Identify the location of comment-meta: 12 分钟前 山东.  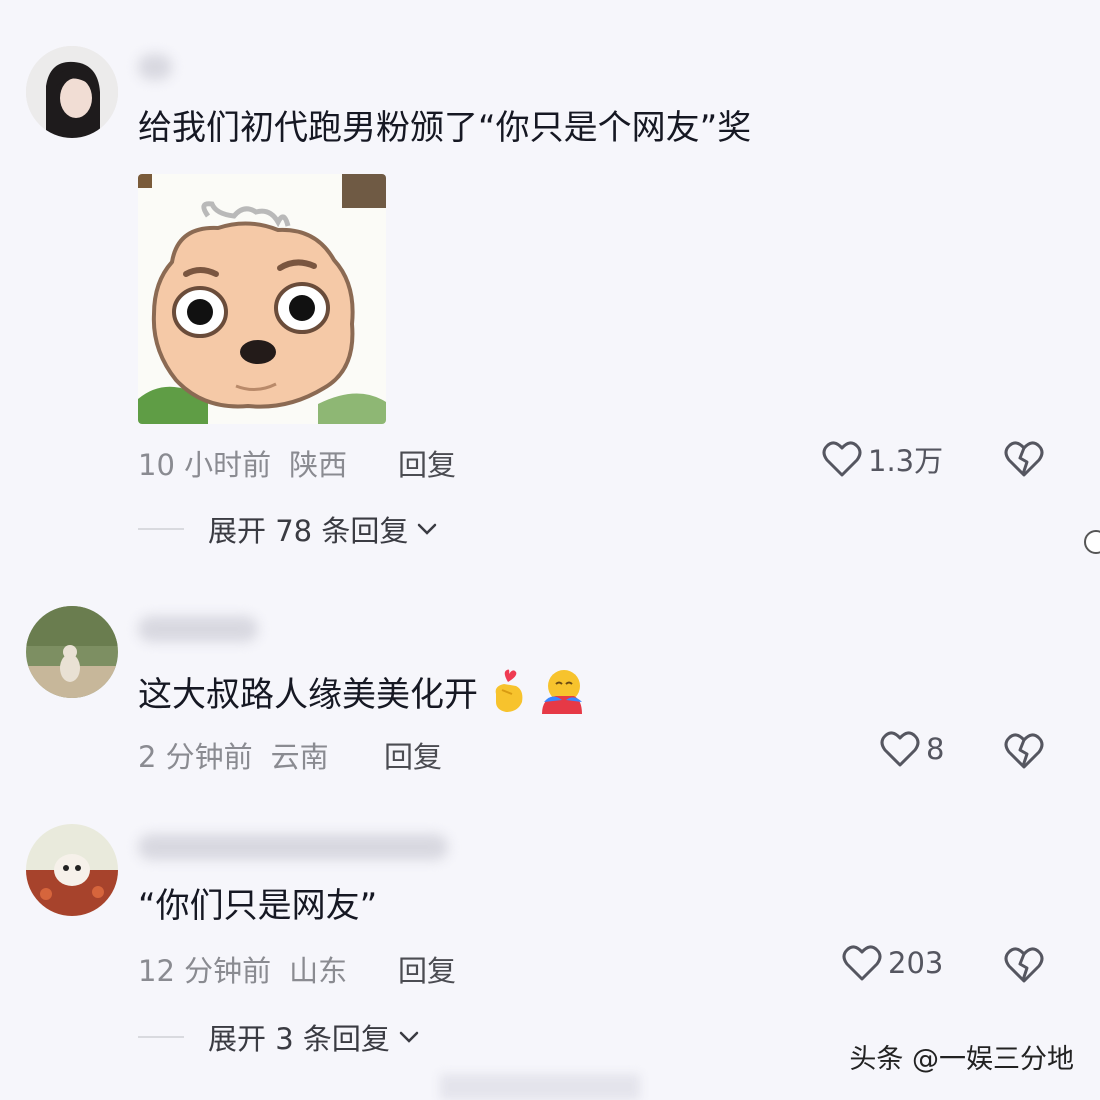
(242, 969).